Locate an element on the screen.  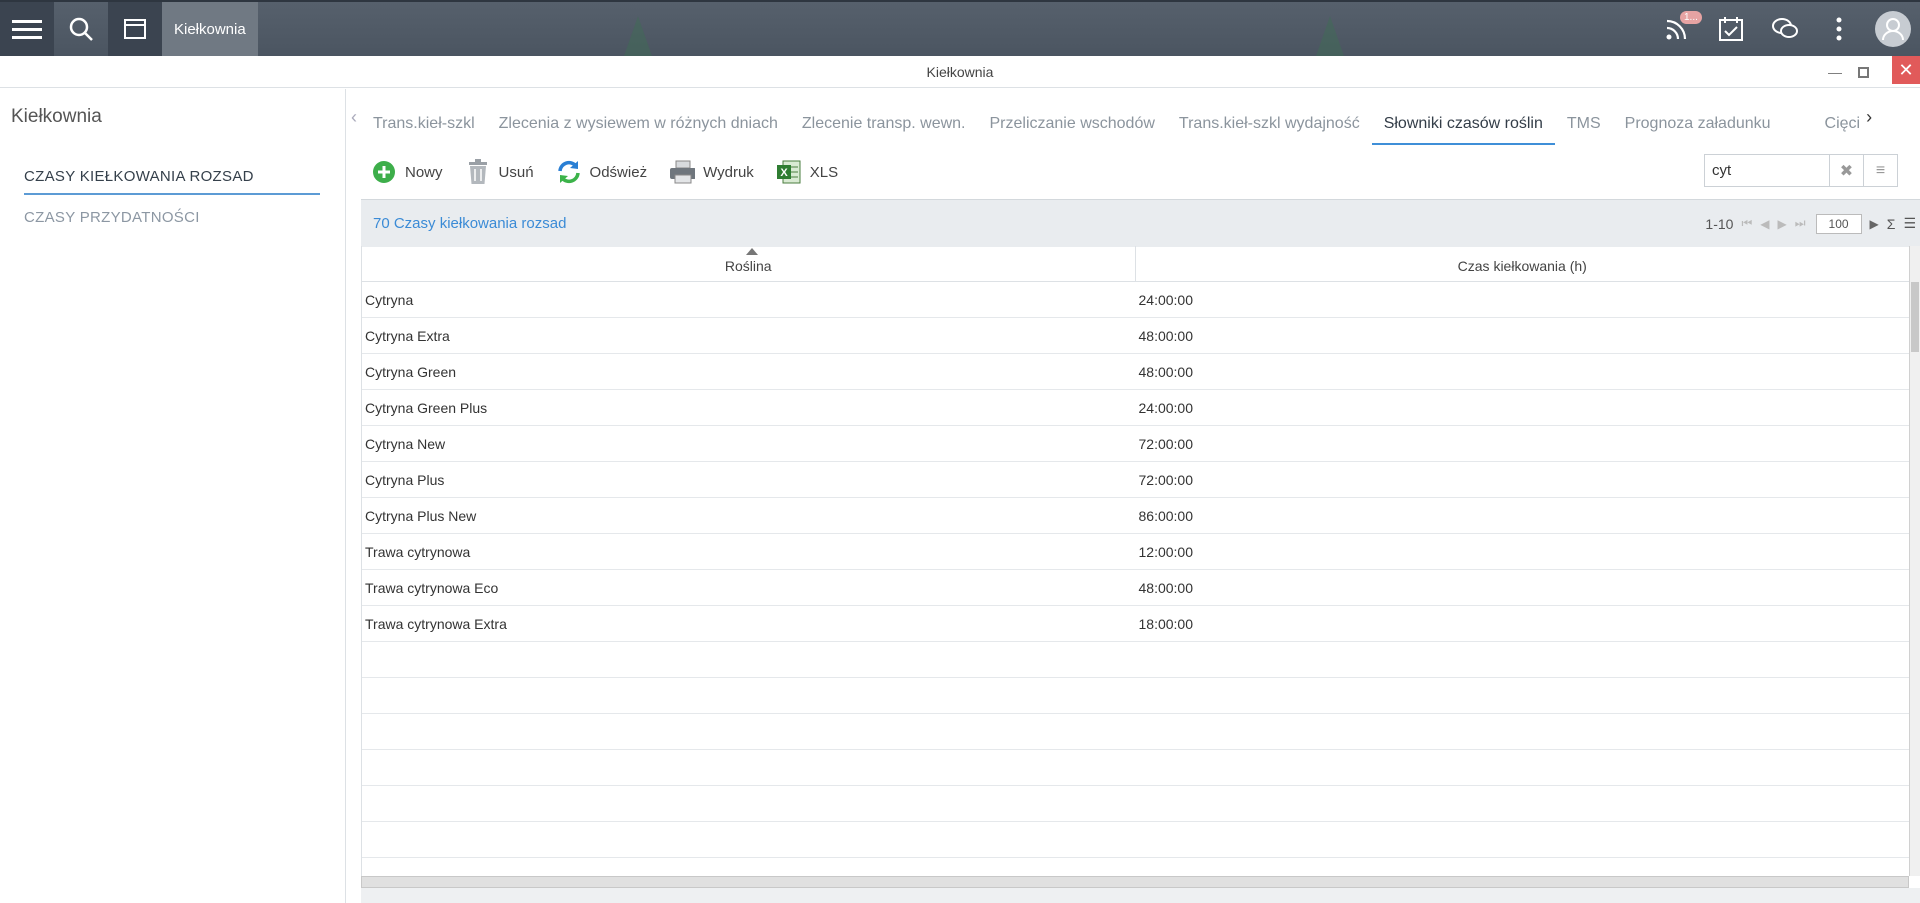
column-header-czas: Czas kiełkowania (h) is located at coordinates (1523, 263).